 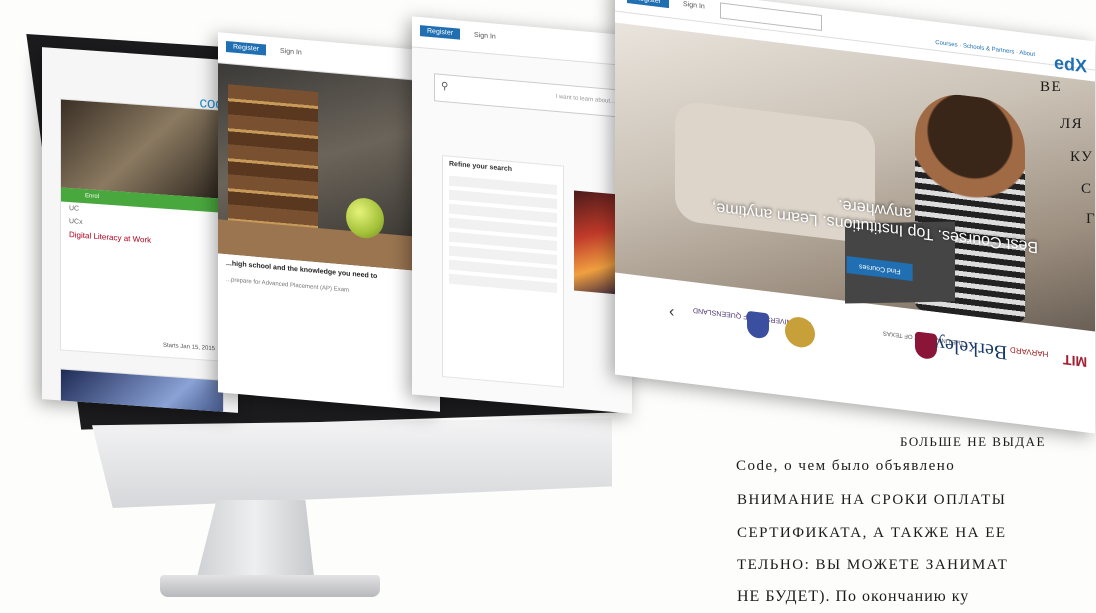 What do you see at coordinates (1070, 64) in the screenshot?
I see `edx-logo: edX` at bounding box center [1070, 64].